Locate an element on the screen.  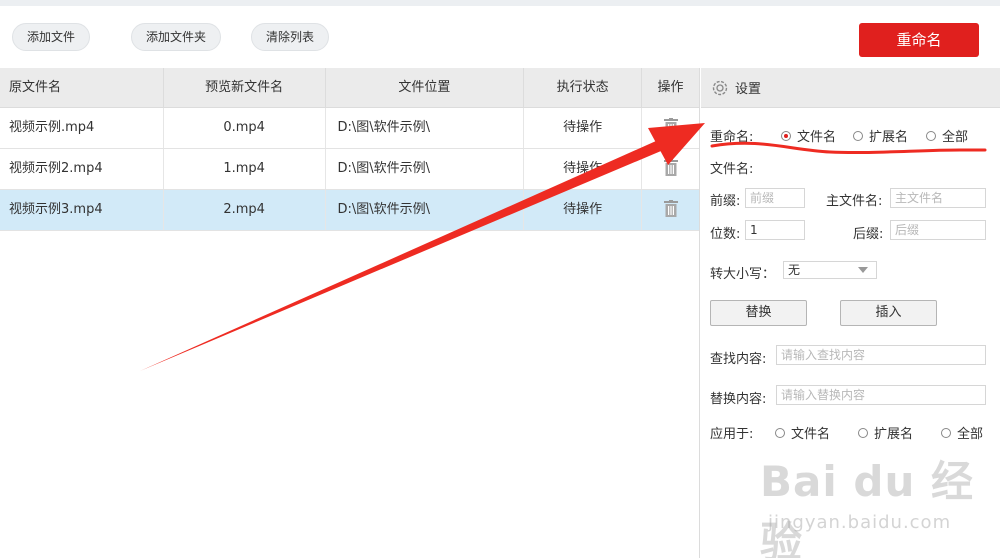
suffix-label: 后缀: is located at coordinates (868, 234).